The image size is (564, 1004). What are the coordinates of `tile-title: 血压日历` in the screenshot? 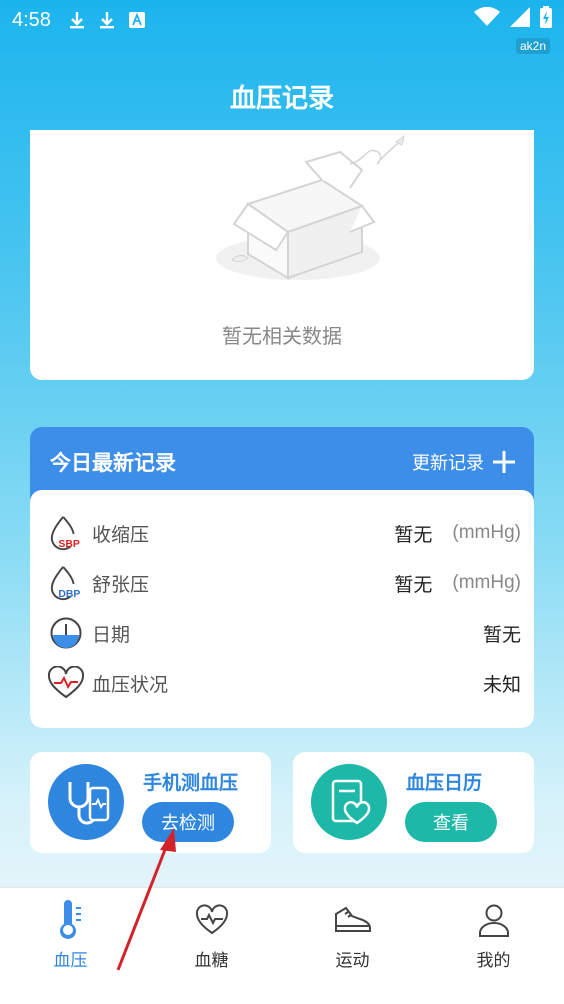 It's located at (444, 783).